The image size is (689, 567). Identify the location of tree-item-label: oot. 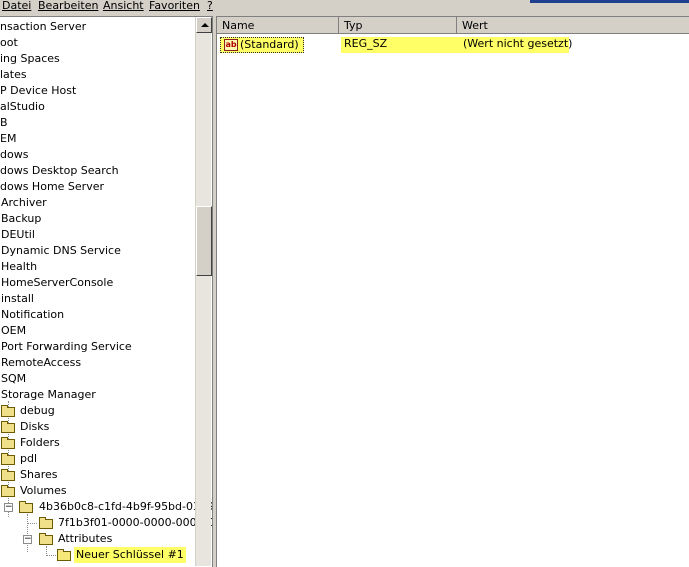
(9, 42).